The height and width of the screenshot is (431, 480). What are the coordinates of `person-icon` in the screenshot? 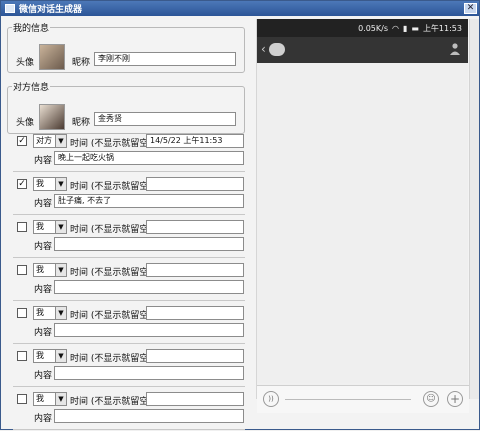 It's located at (455, 49).